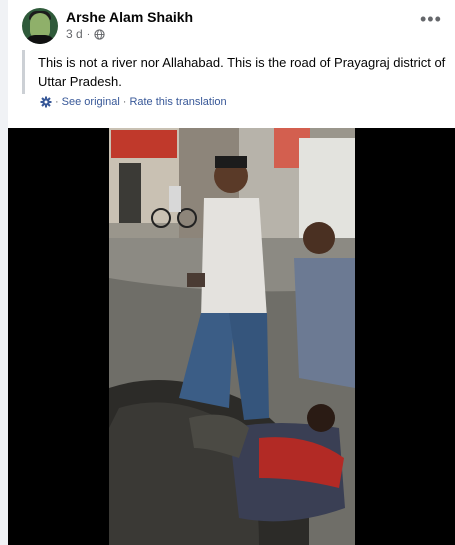 The height and width of the screenshot is (545, 455). What do you see at coordinates (46, 102) in the screenshot?
I see `gear-icon` at bounding box center [46, 102].